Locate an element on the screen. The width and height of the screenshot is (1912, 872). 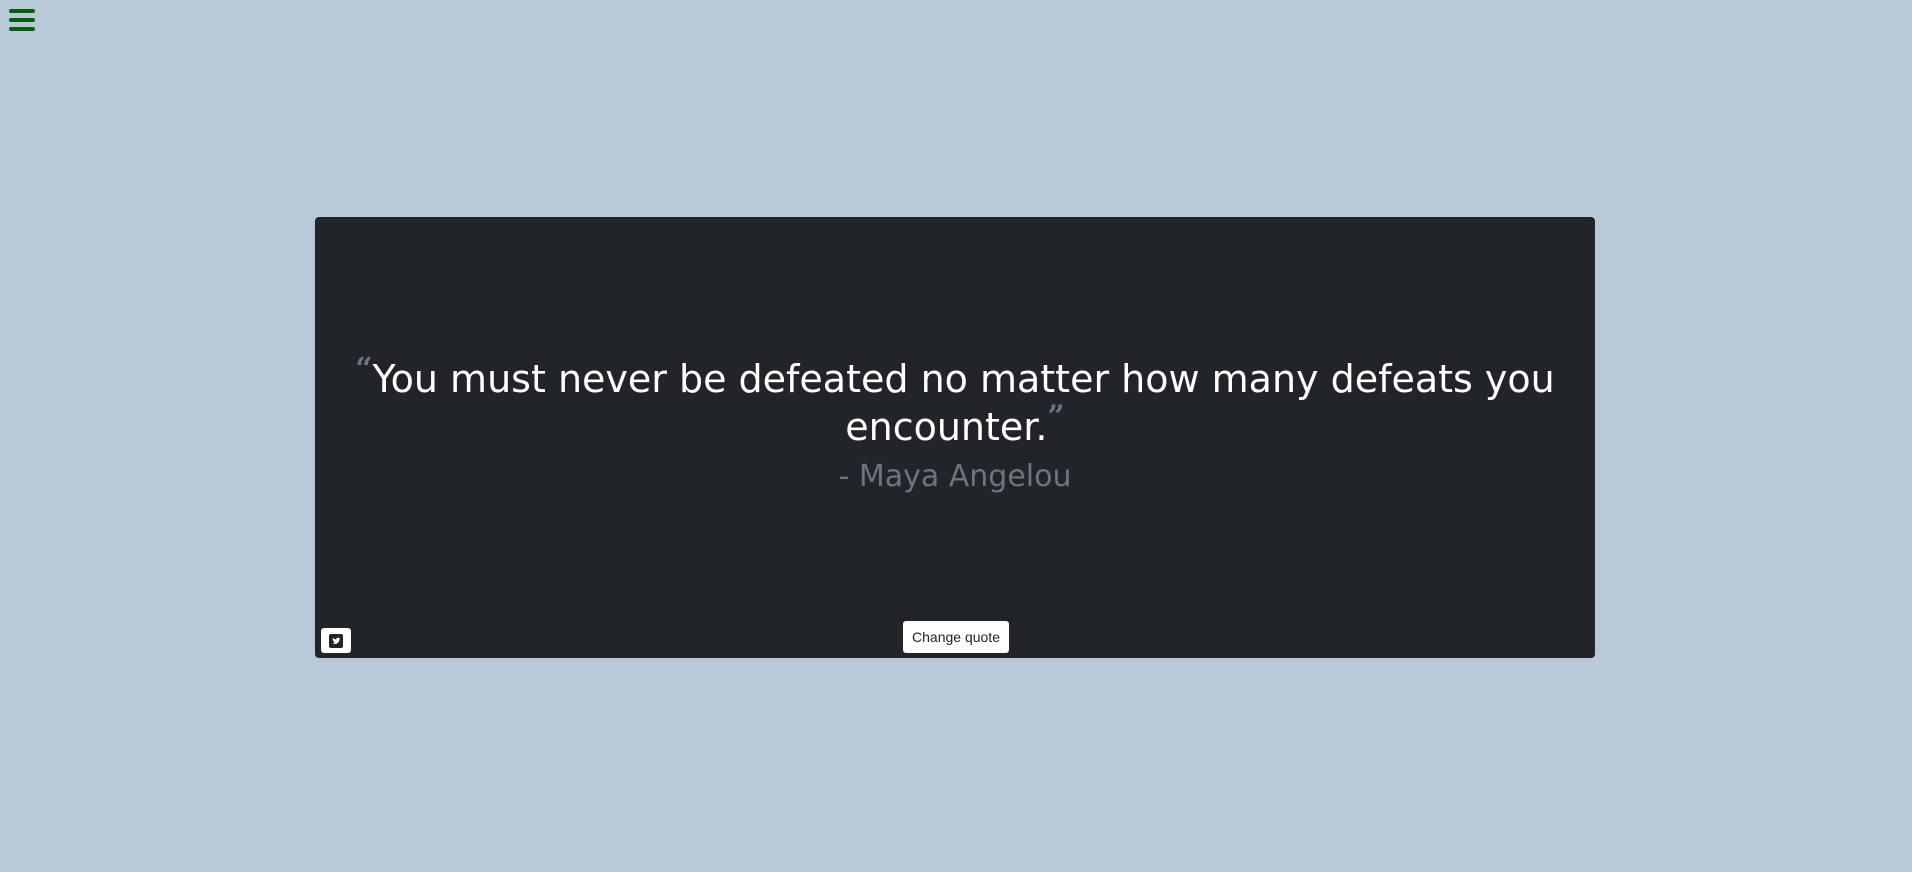
quote-author: - Maya Angelou is located at coordinates (955, 476).